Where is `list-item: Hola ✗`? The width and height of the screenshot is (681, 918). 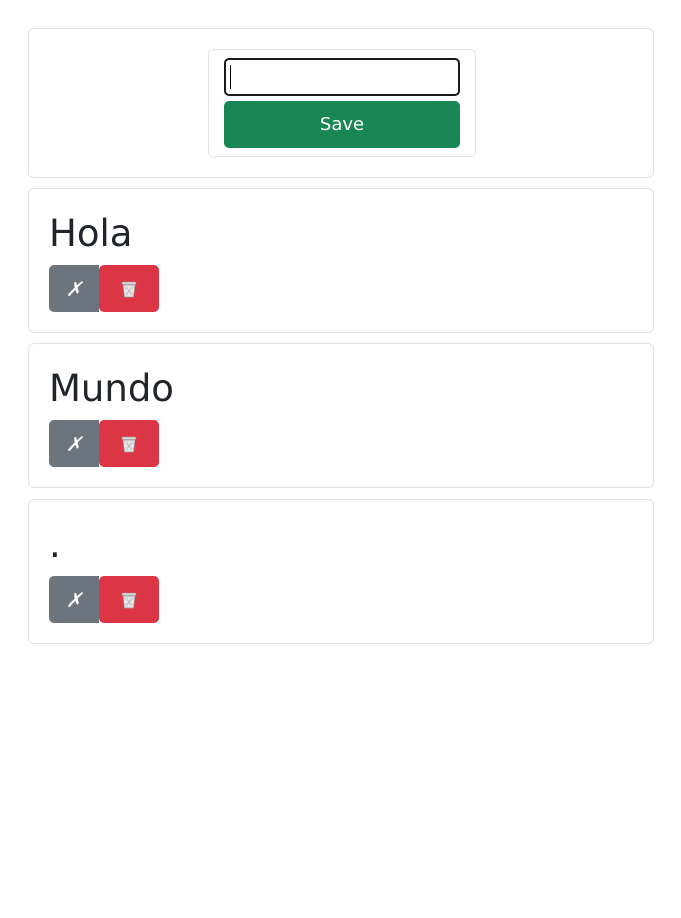
list-item: Hola ✗ is located at coordinates (341, 260).